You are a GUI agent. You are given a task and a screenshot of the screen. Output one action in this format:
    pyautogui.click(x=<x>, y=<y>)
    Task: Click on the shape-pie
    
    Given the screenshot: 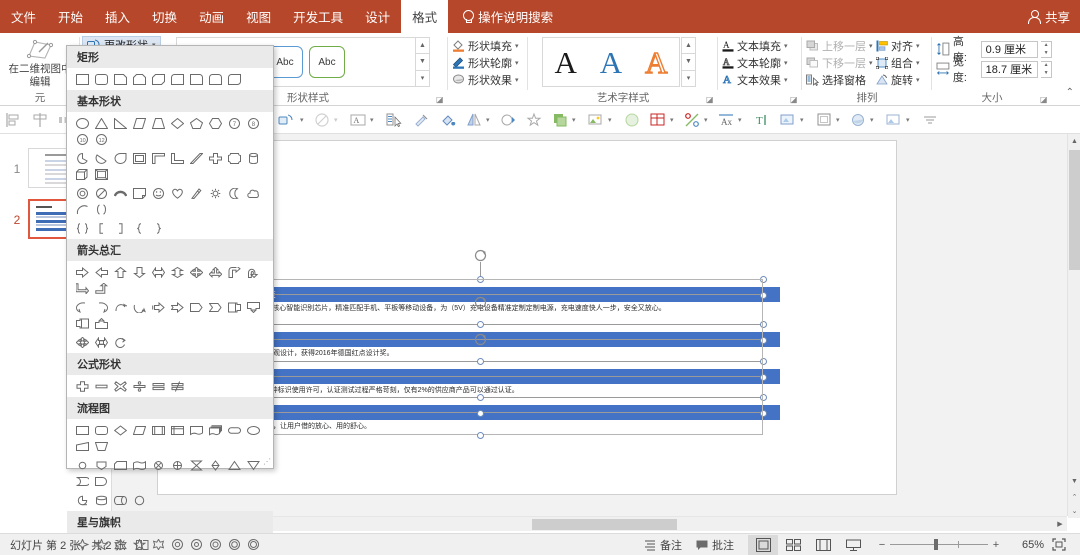 What is the action you would take?
    pyautogui.click(x=82, y=158)
    